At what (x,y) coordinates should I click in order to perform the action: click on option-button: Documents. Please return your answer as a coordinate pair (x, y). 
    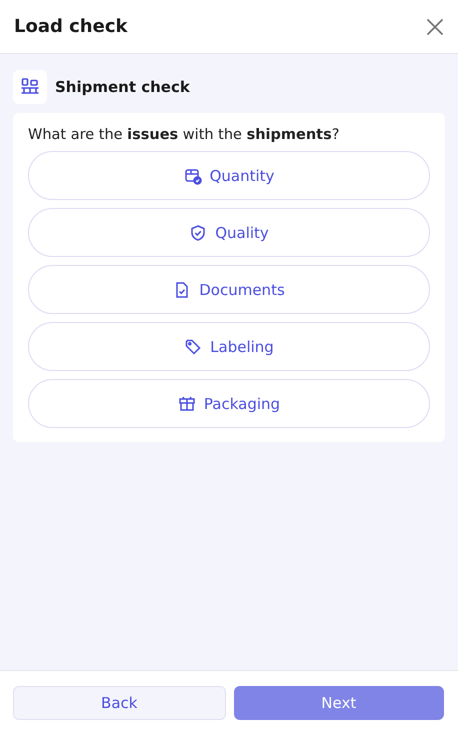
    Looking at the image, I should click on (229, 289).